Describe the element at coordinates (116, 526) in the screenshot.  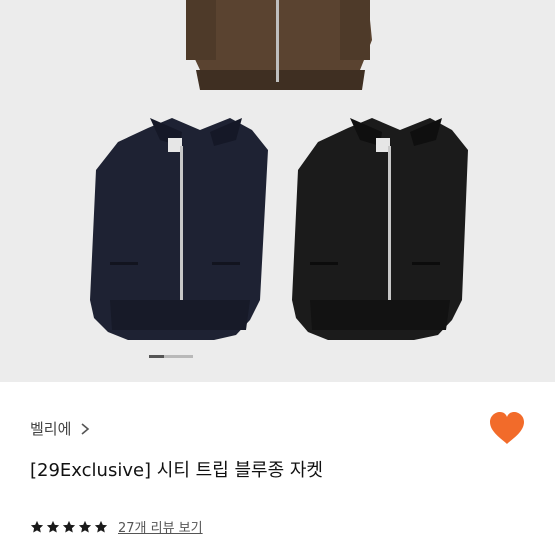
I see `rating-row: 27개 리뷰 보기` at that location.